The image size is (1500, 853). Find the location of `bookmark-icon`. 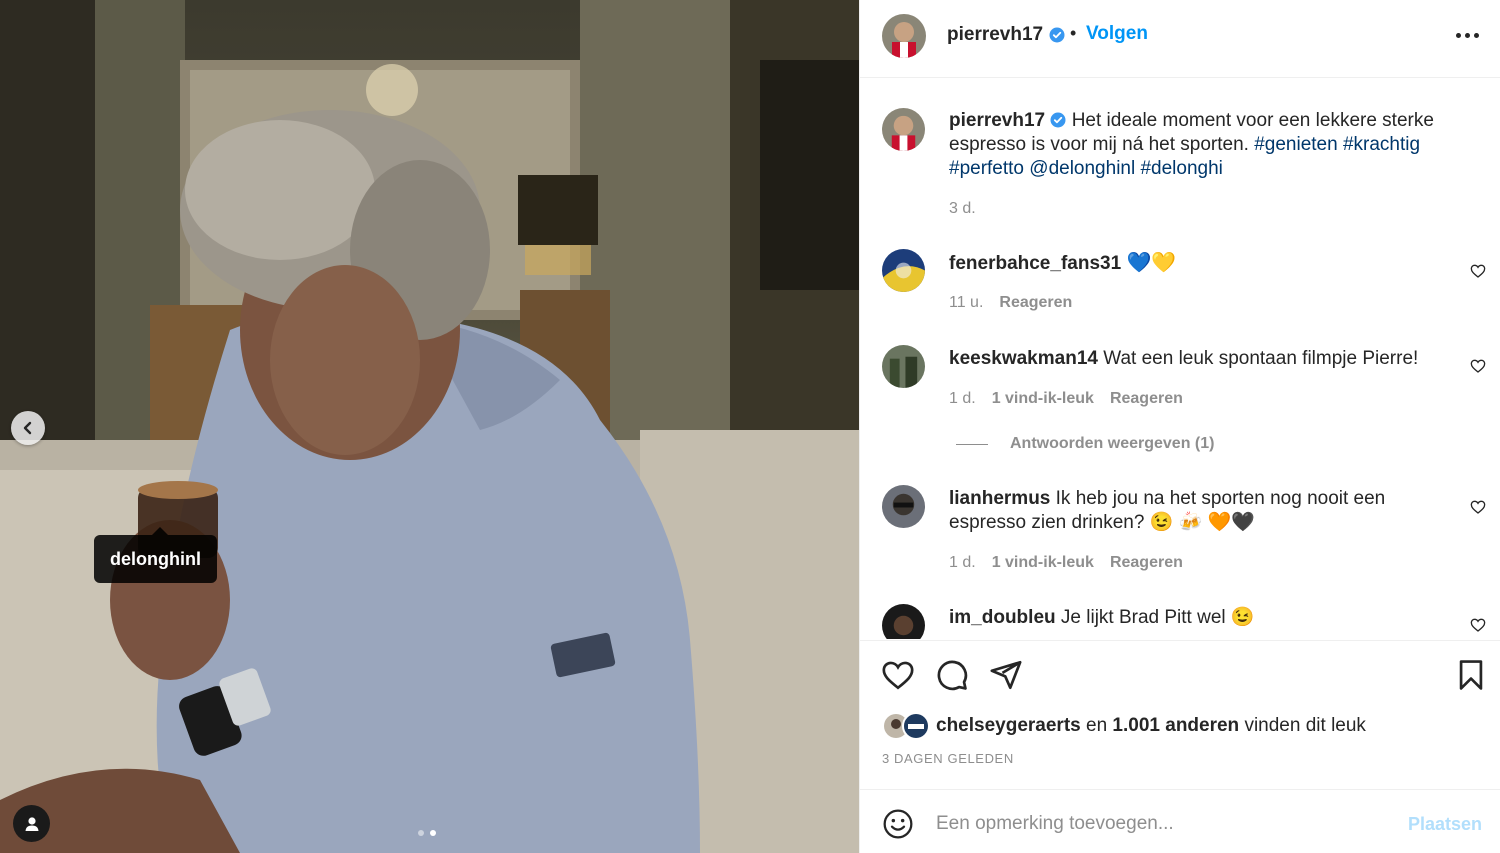

bookmark-icon is located at coordinates (1471, 675).